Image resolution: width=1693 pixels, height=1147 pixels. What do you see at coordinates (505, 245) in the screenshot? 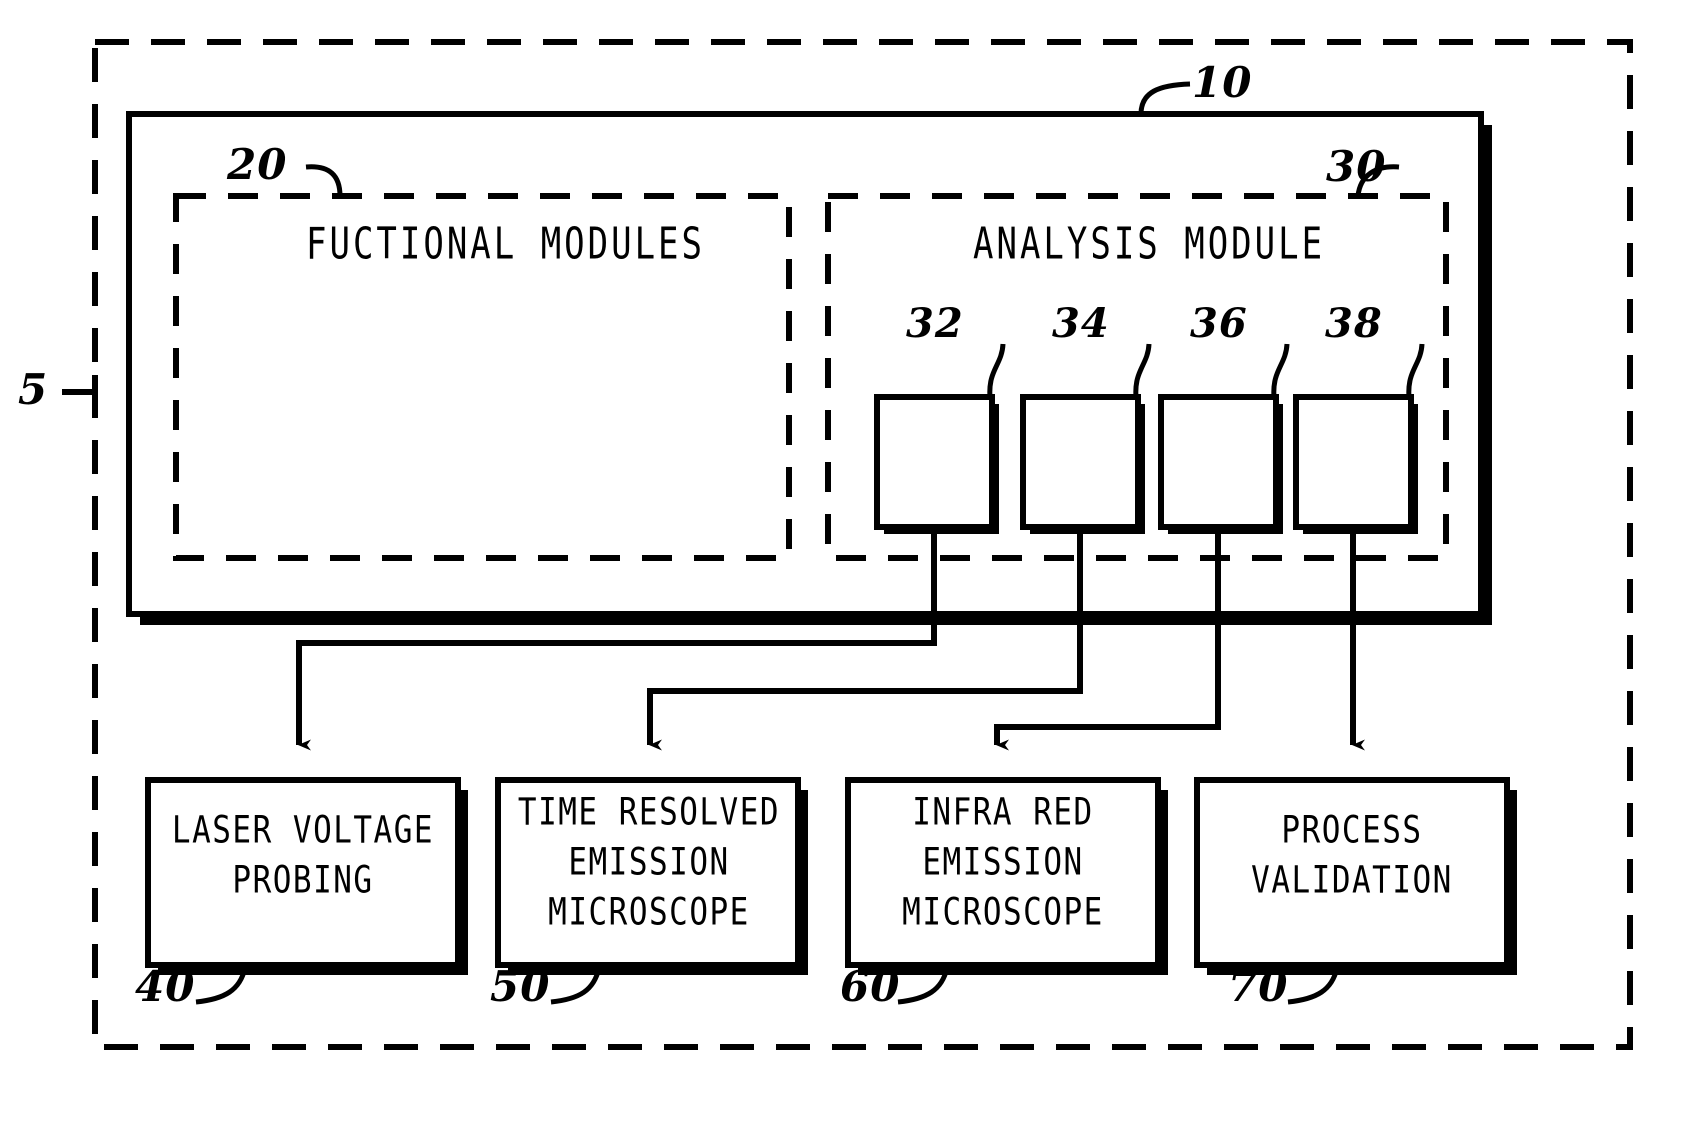
I see `functional-modules-title: FUCTIONAL MODULES` at bounding box center [505, 245].